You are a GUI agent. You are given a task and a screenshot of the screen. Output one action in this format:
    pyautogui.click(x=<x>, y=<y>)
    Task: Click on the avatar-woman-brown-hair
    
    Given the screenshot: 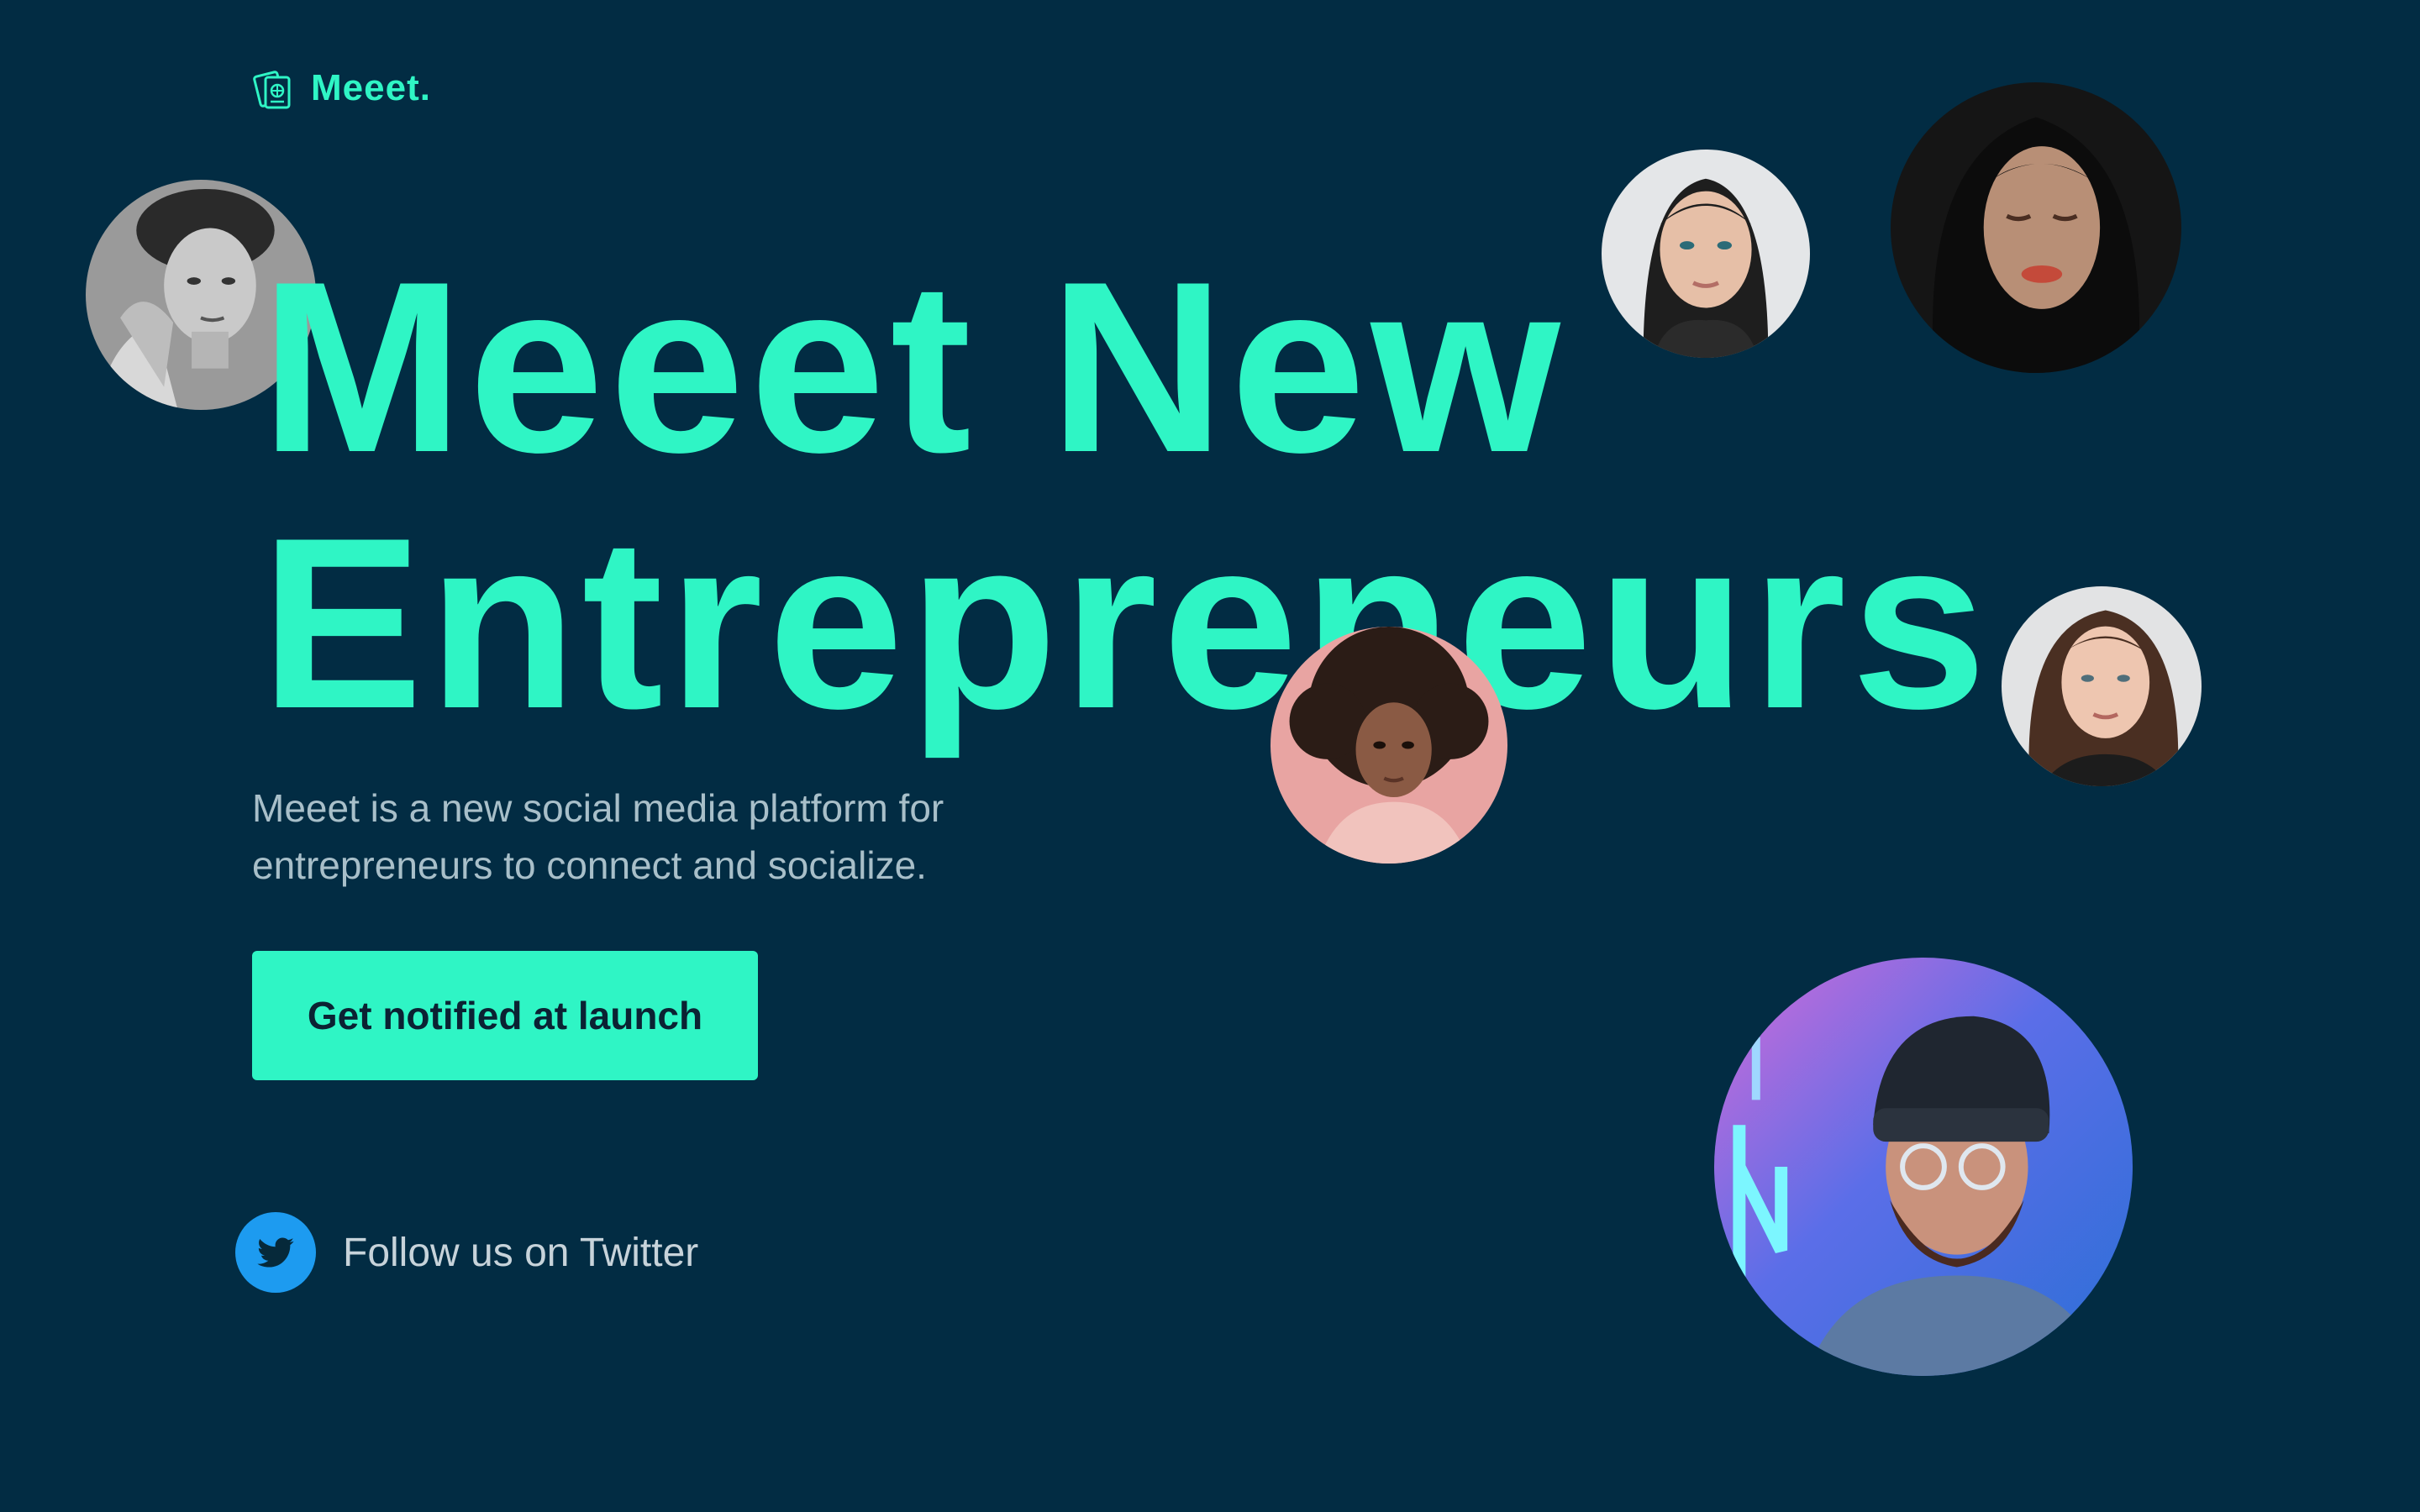 What is the action you would take?
    pyautogui.click(x=2102, y=686)
    